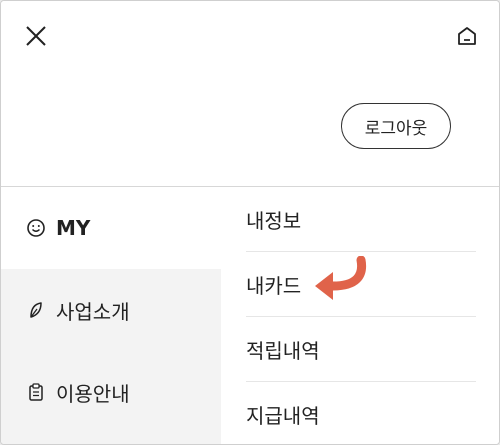 The height and width of the screenshot is (445, 500). What do you see at coordinates (36, 228) in the screenshot?
I see `smiley-icon` at bounding box center [36, 228].